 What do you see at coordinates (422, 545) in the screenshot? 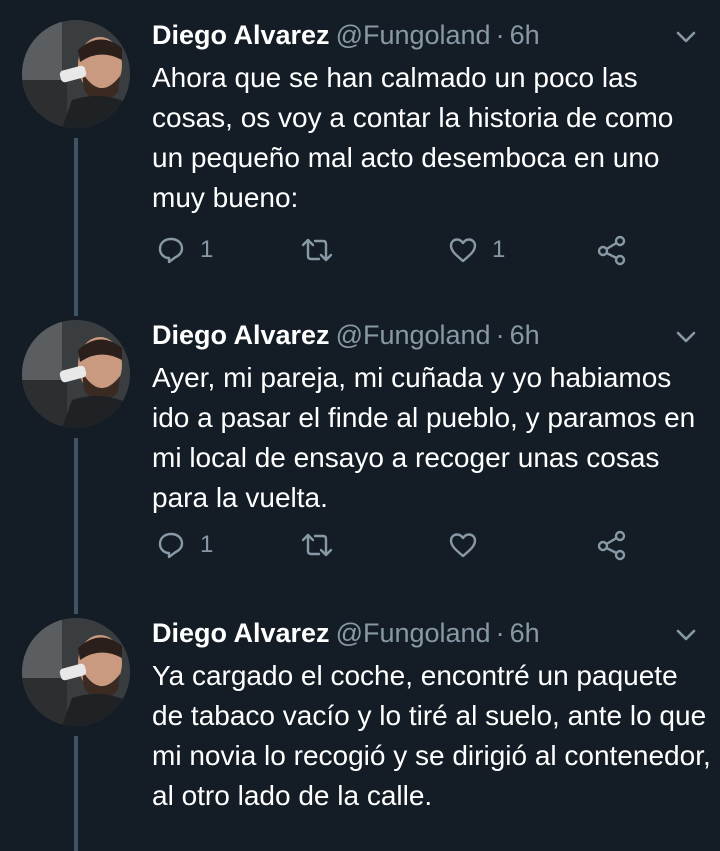
I see `tweet-actions: 1` at bounding box center [422, 545].